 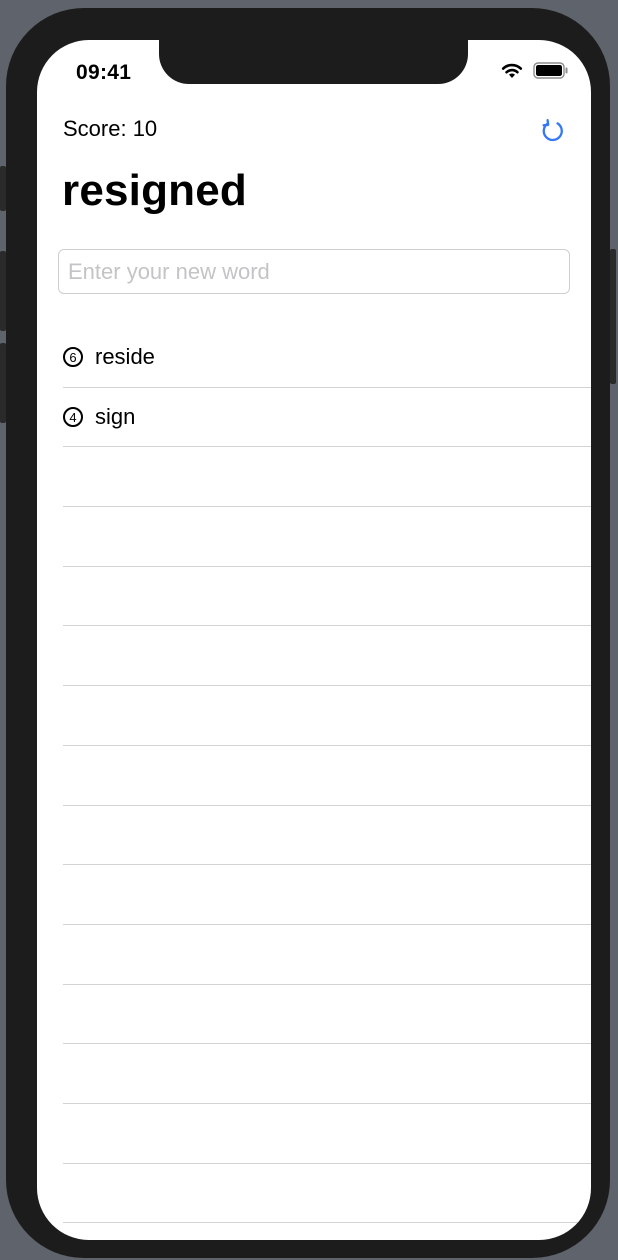 I want to click on refresh-icon, so click(x=552, y=130).